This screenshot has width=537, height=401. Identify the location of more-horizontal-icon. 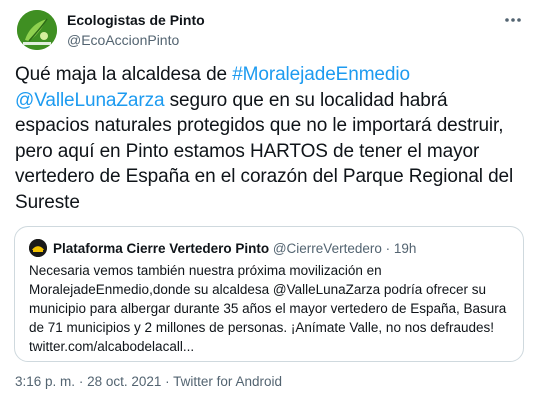
(513, 20).